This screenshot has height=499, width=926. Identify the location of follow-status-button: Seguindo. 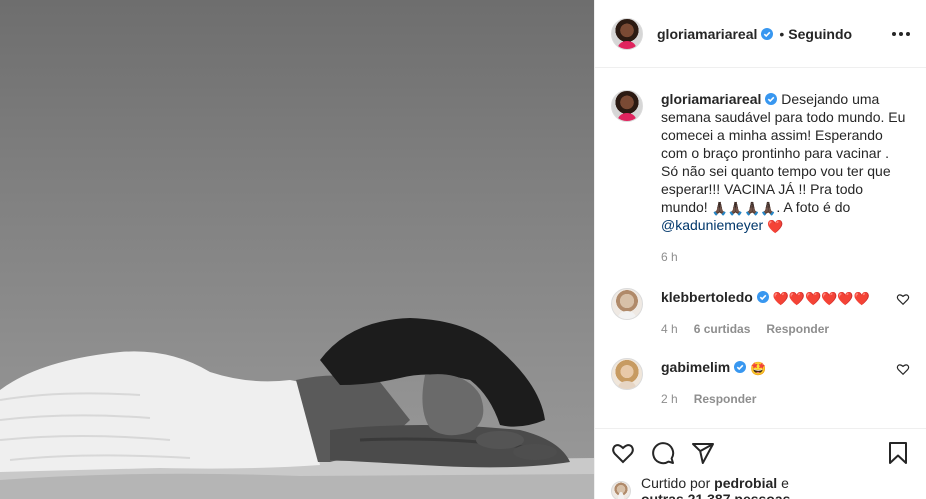
(820, 34).